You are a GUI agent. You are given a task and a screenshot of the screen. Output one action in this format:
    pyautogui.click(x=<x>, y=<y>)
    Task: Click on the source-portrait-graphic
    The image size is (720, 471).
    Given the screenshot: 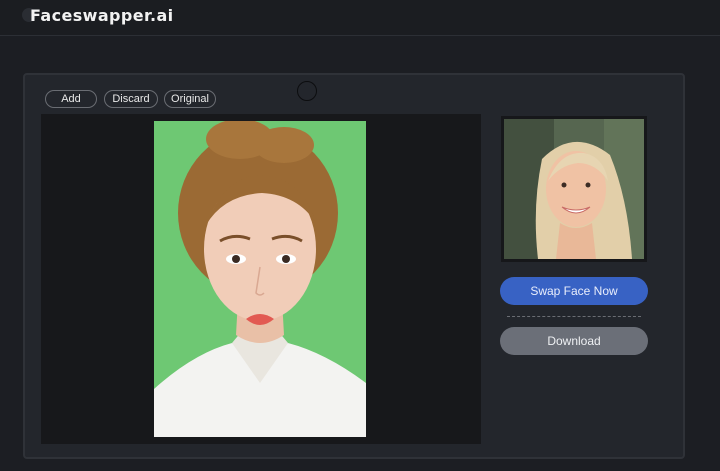 What is the action you would take?
    pyautogui.click(x=574, y=189)
    